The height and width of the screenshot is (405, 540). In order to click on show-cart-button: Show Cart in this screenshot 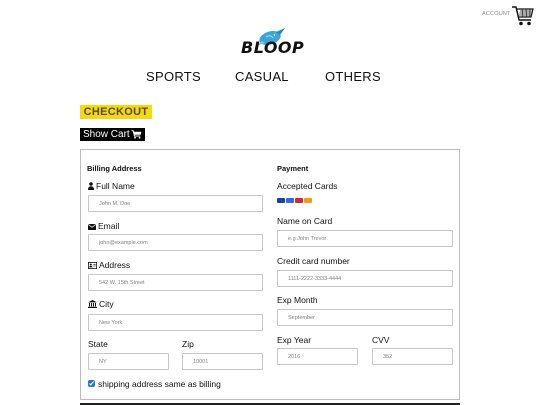, I will do `click(112, 134)`.